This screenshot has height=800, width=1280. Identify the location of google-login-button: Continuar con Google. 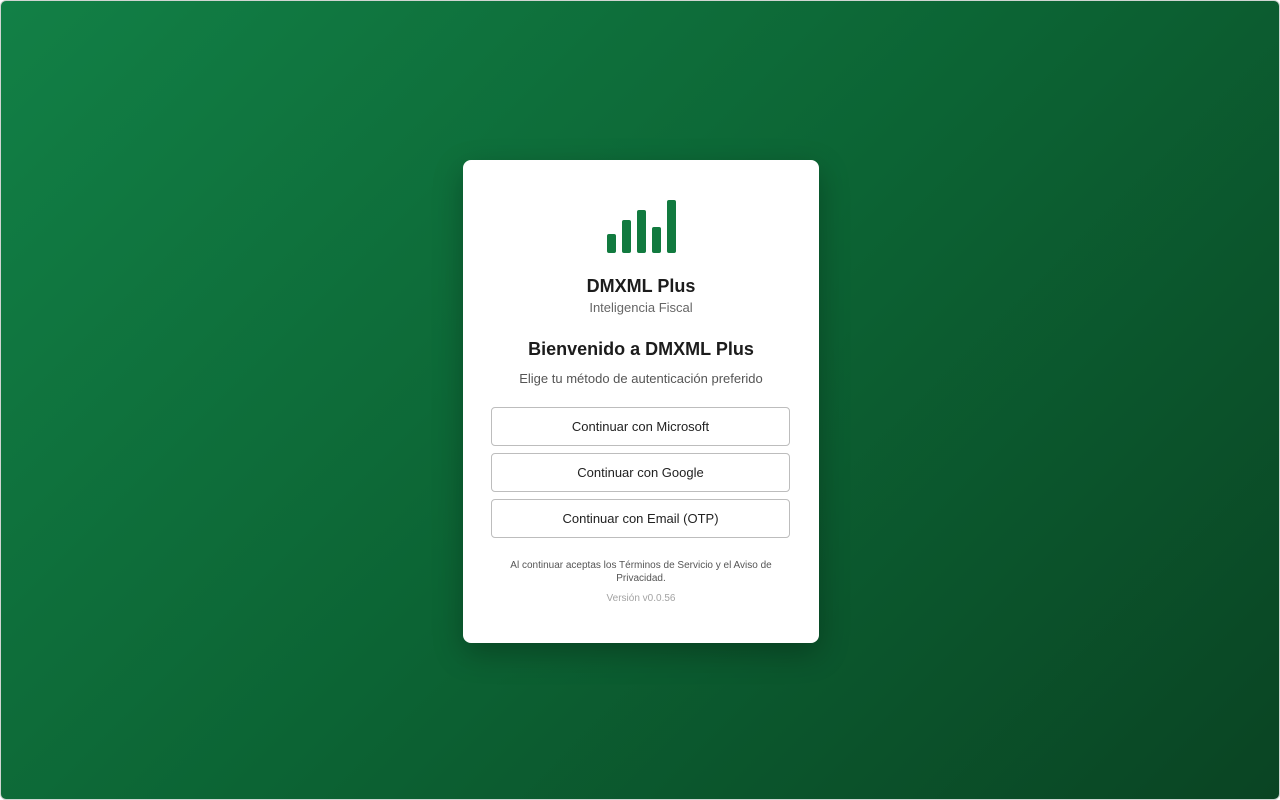
(640, 472).